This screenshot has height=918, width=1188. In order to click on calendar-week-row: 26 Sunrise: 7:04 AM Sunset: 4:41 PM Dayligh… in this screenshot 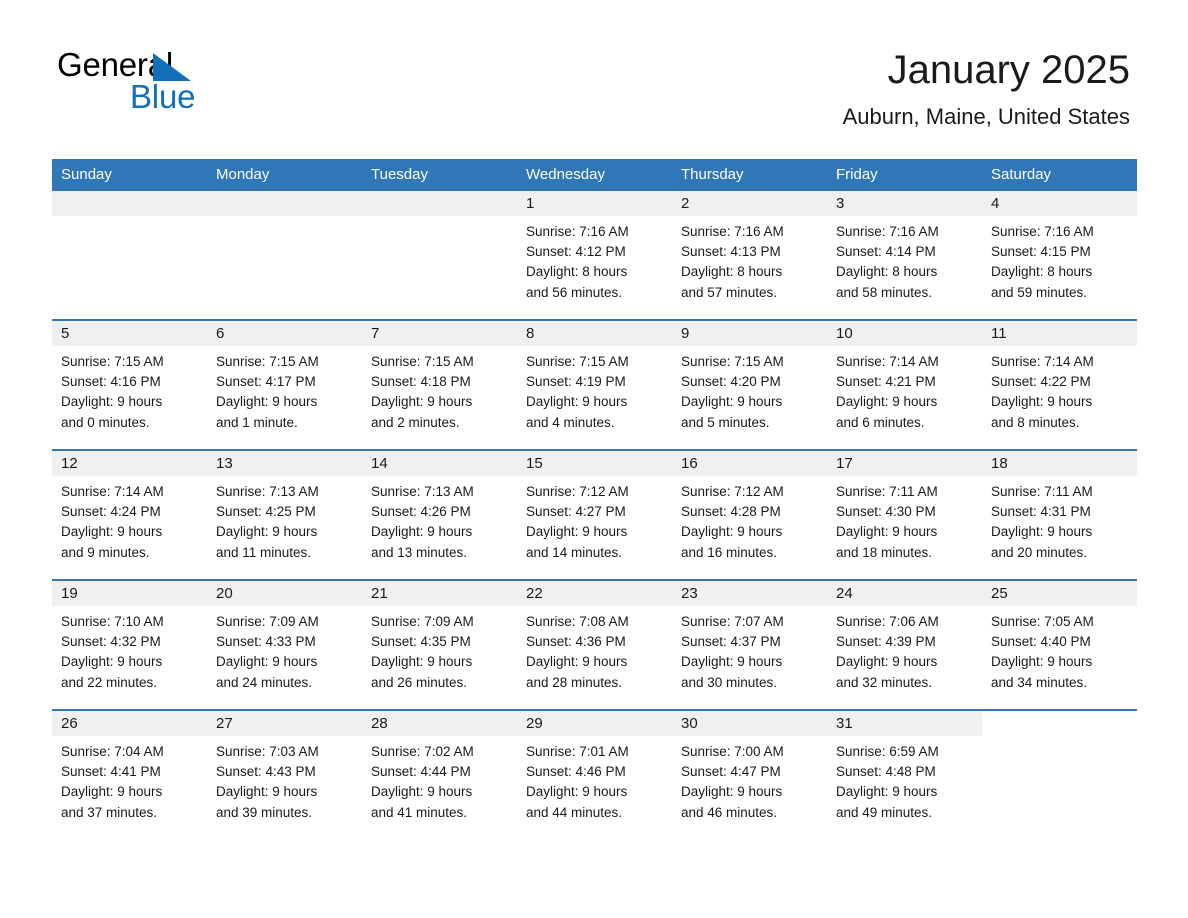, I will do `click(594, 774)`.